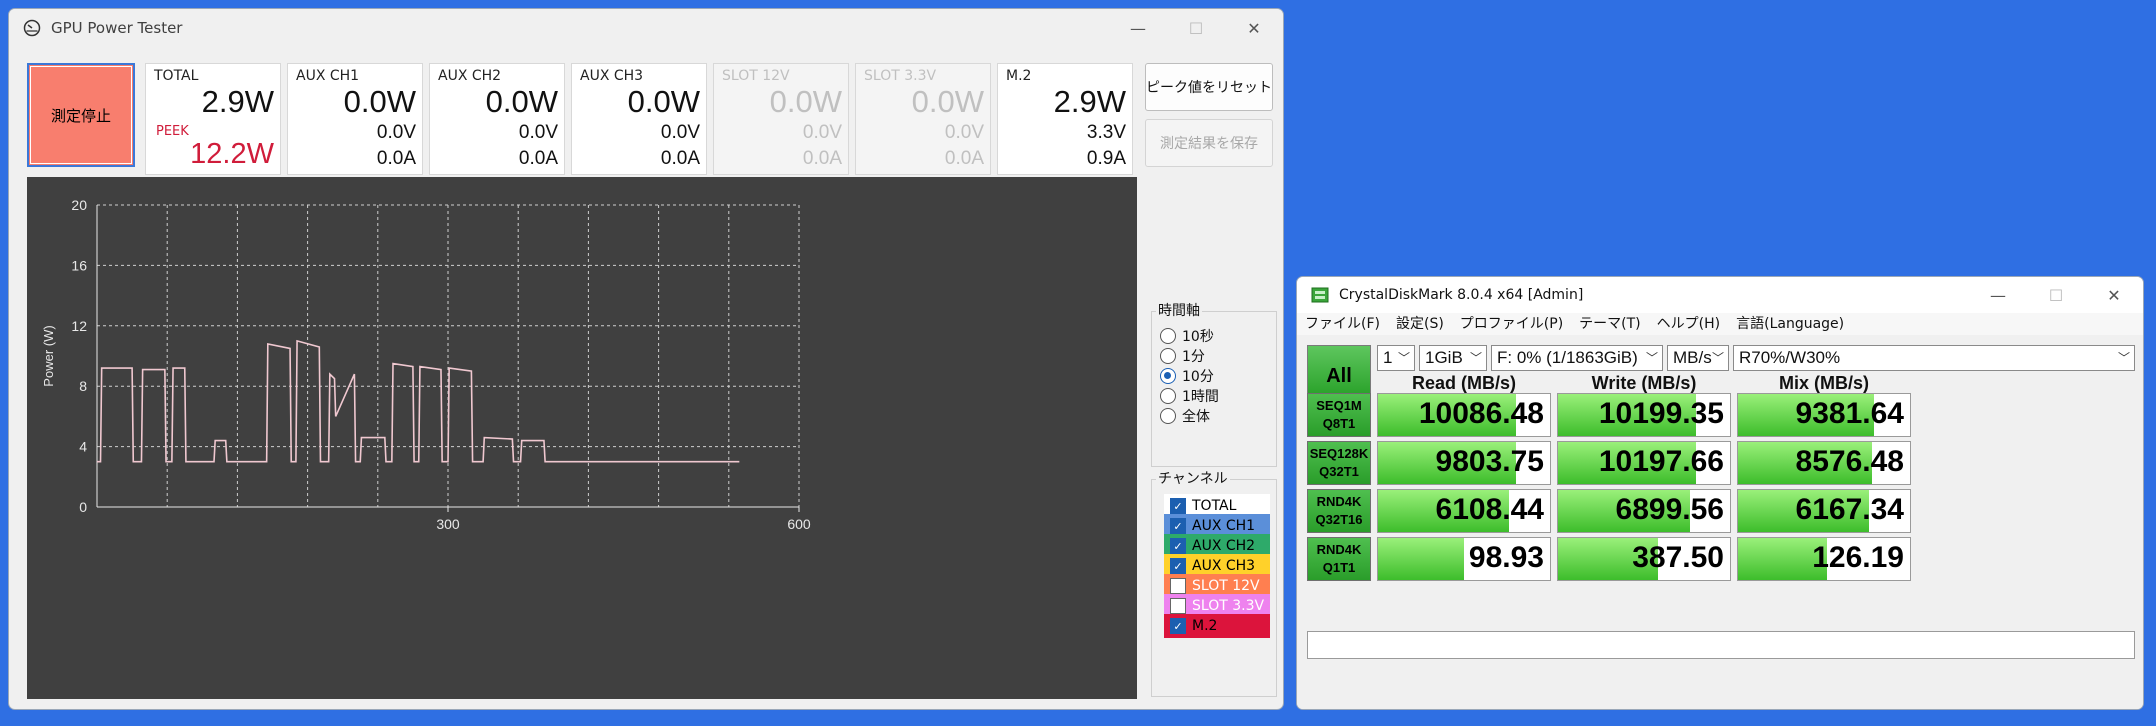  I want to click on meter-aux-ch2: AUX CH2 0.0W 0.0V 0.0A, so click(497, 119).